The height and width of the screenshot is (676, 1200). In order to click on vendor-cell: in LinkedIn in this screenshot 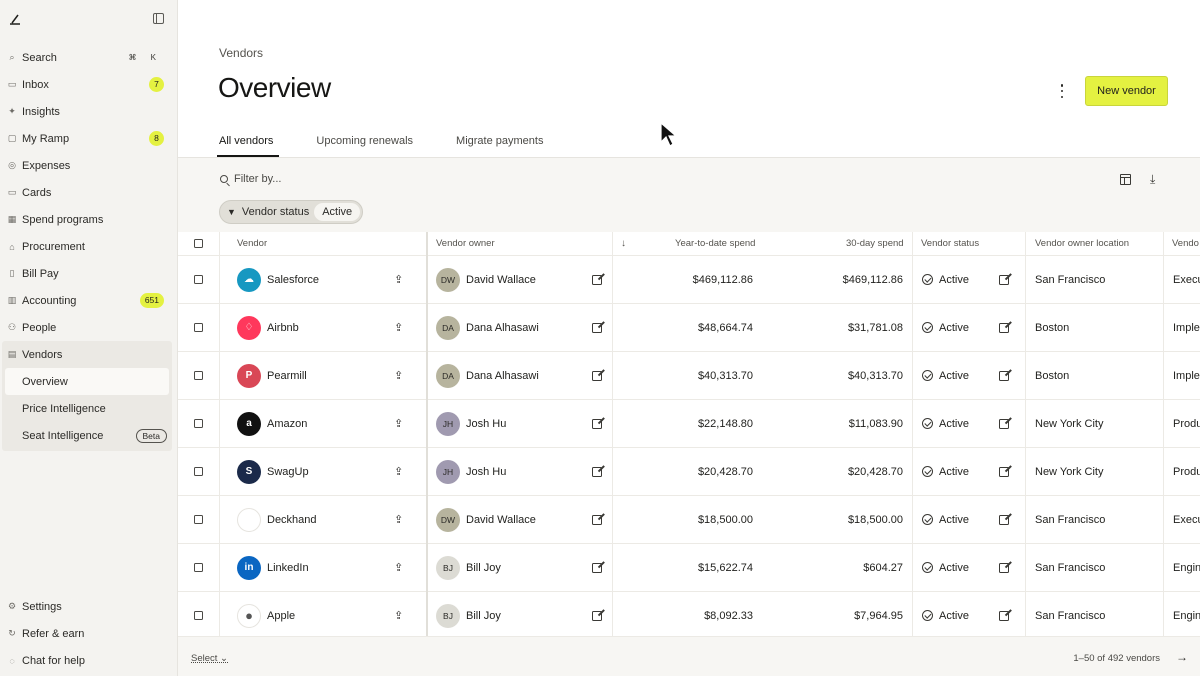, I will do `click(273, 567)`.